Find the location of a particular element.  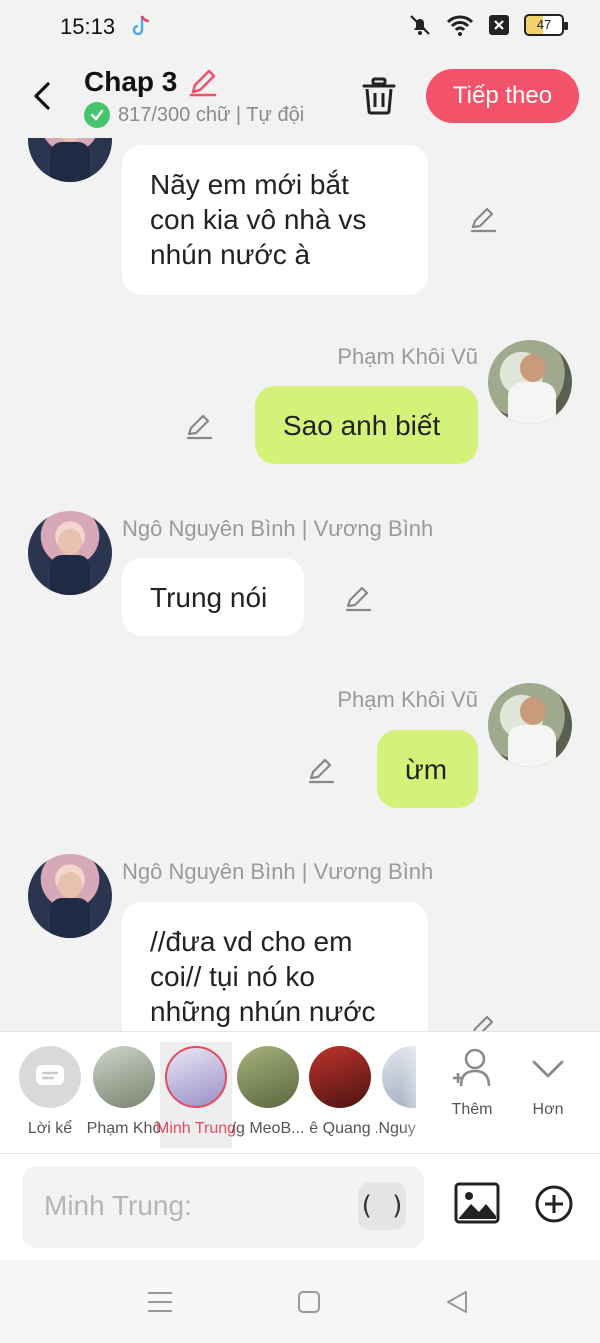

word-count-row: 817/300 chữ | Tự đội is located at coordinates (194, 115).